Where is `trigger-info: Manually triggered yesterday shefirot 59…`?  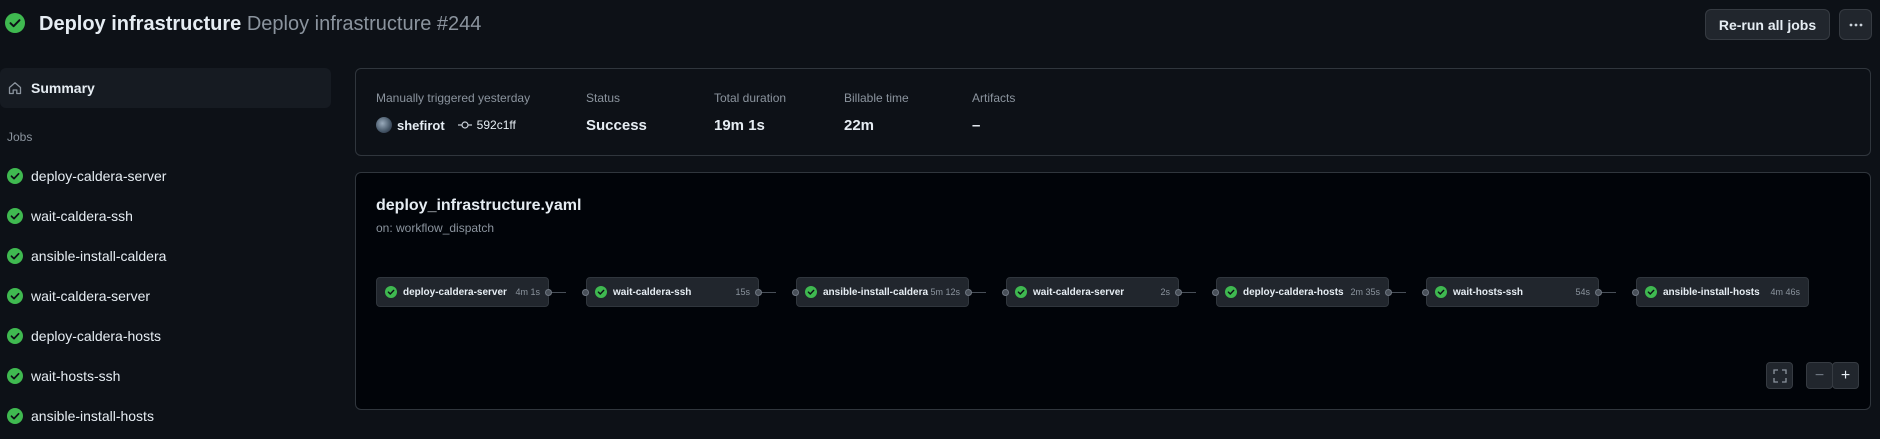
trigger-info: Manually triggered yesterday shefirot 59… is located at coordinates (453, 112).